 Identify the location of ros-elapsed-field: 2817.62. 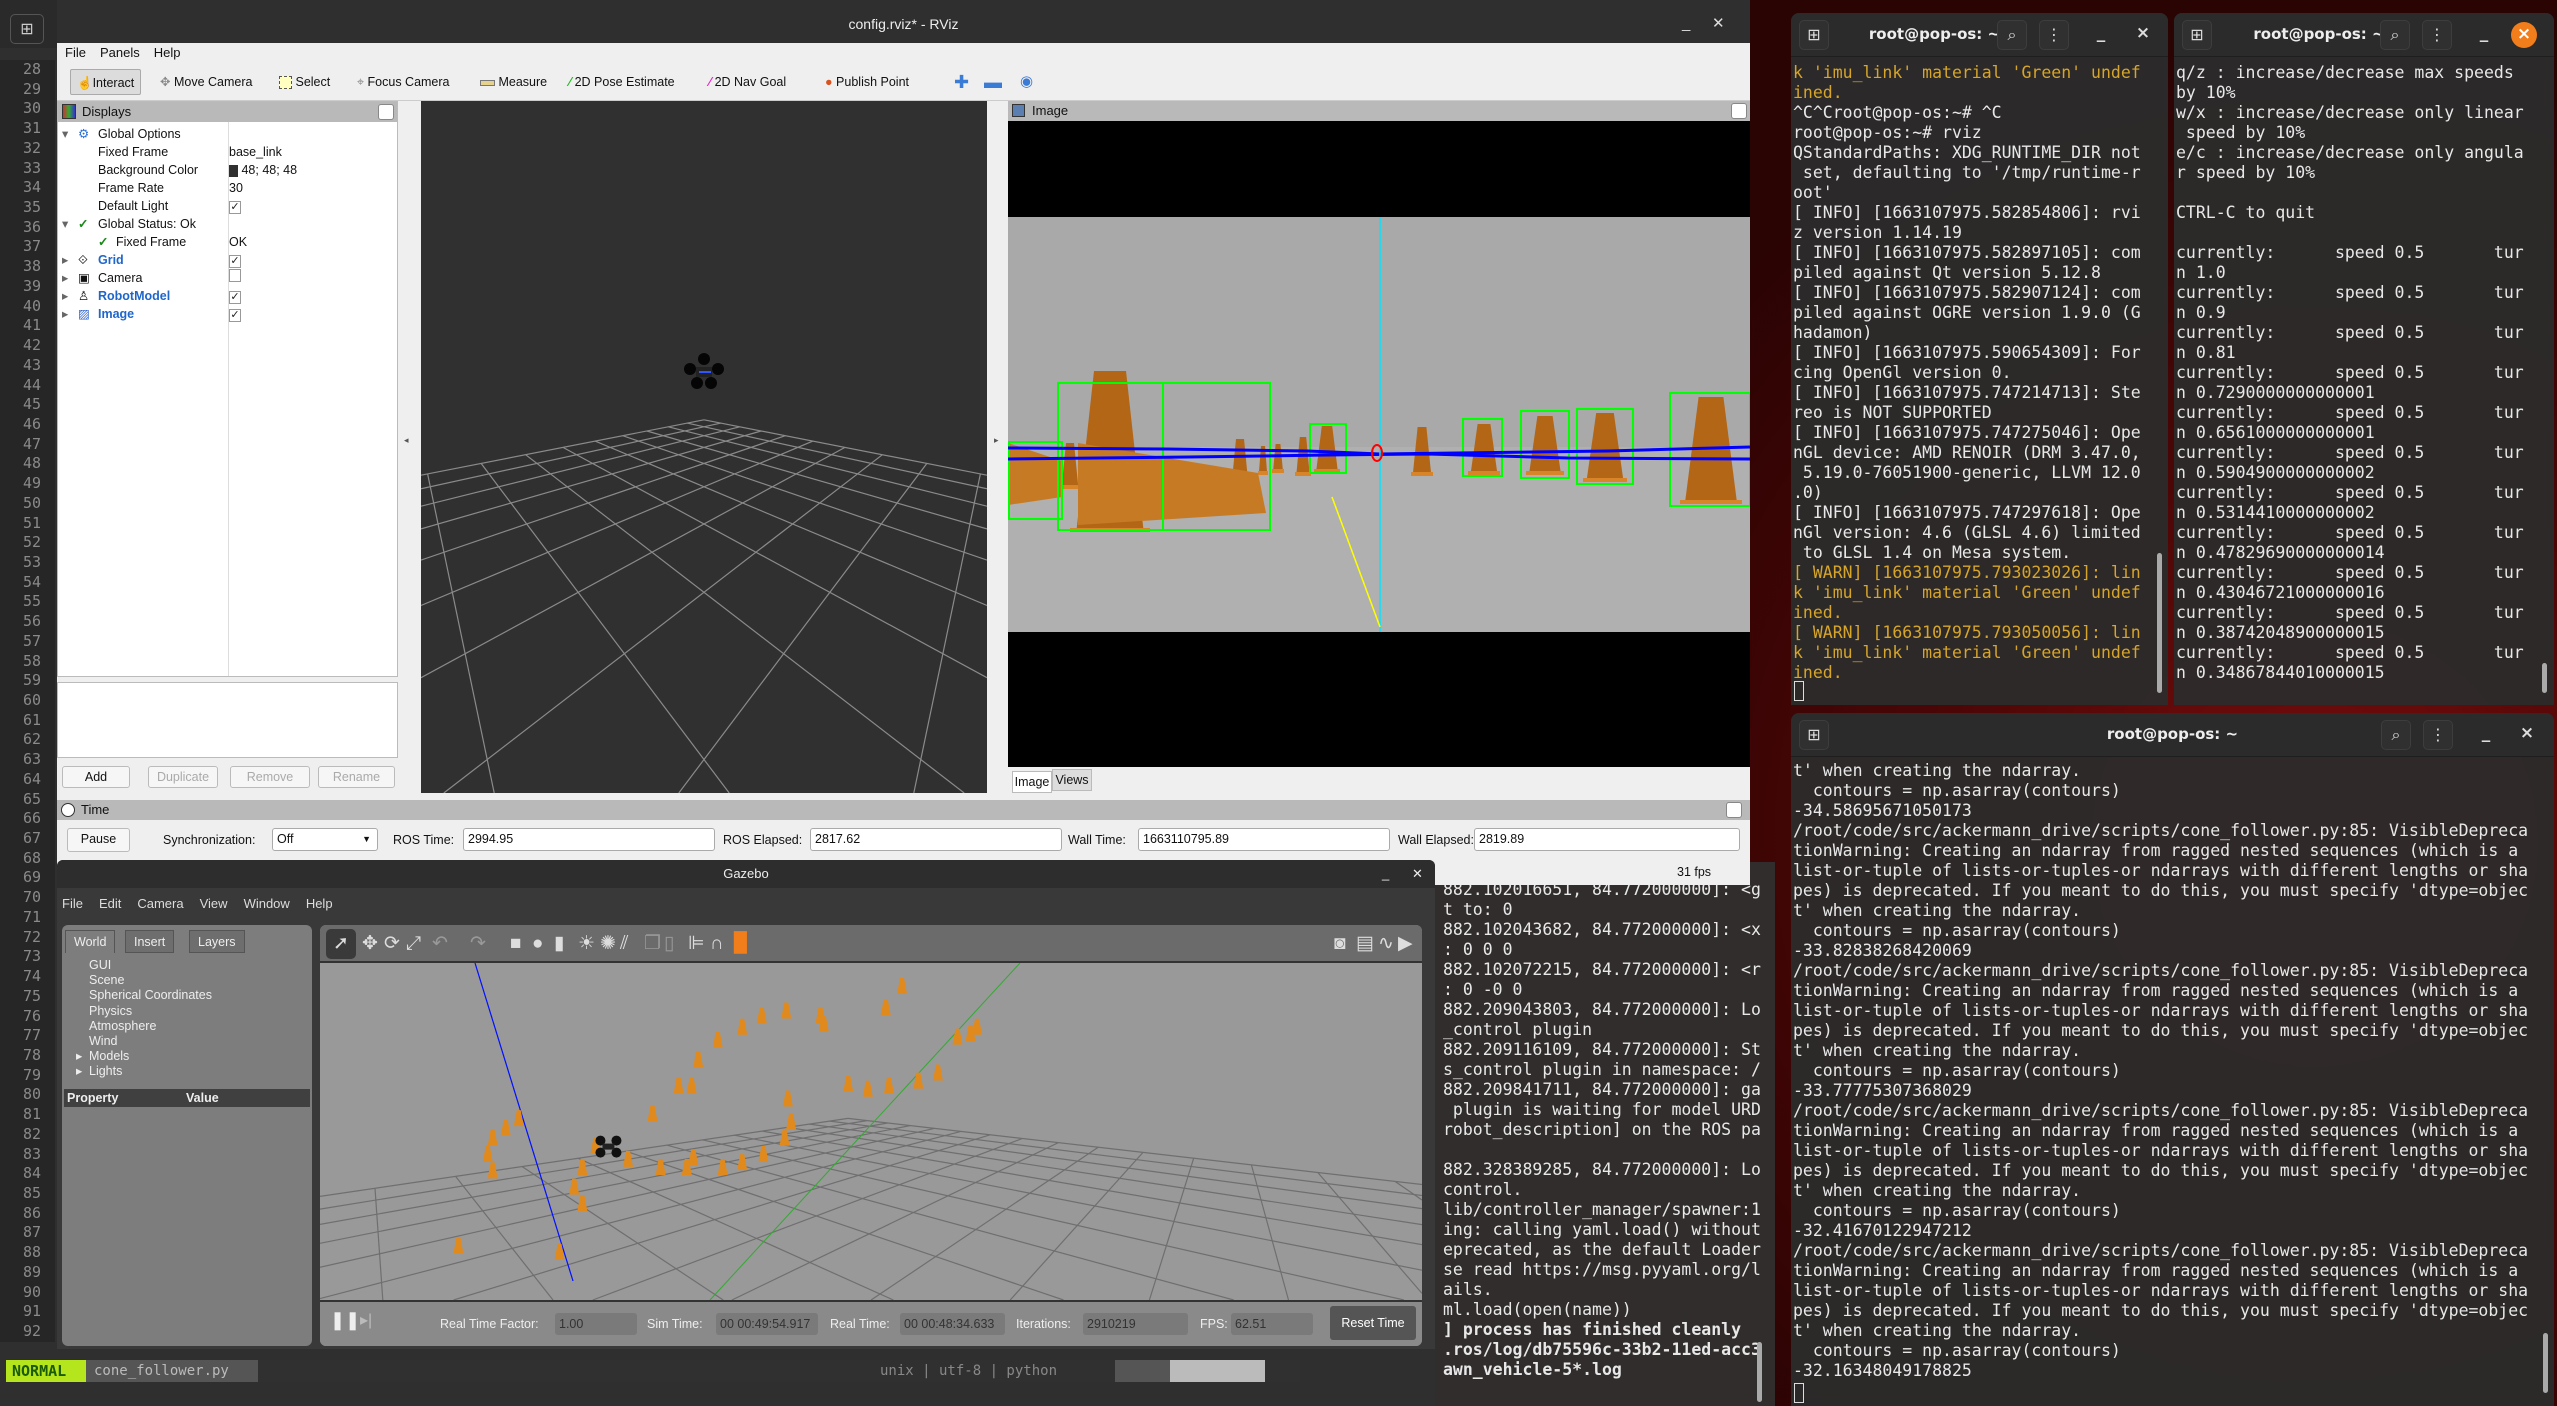
(936, 839).